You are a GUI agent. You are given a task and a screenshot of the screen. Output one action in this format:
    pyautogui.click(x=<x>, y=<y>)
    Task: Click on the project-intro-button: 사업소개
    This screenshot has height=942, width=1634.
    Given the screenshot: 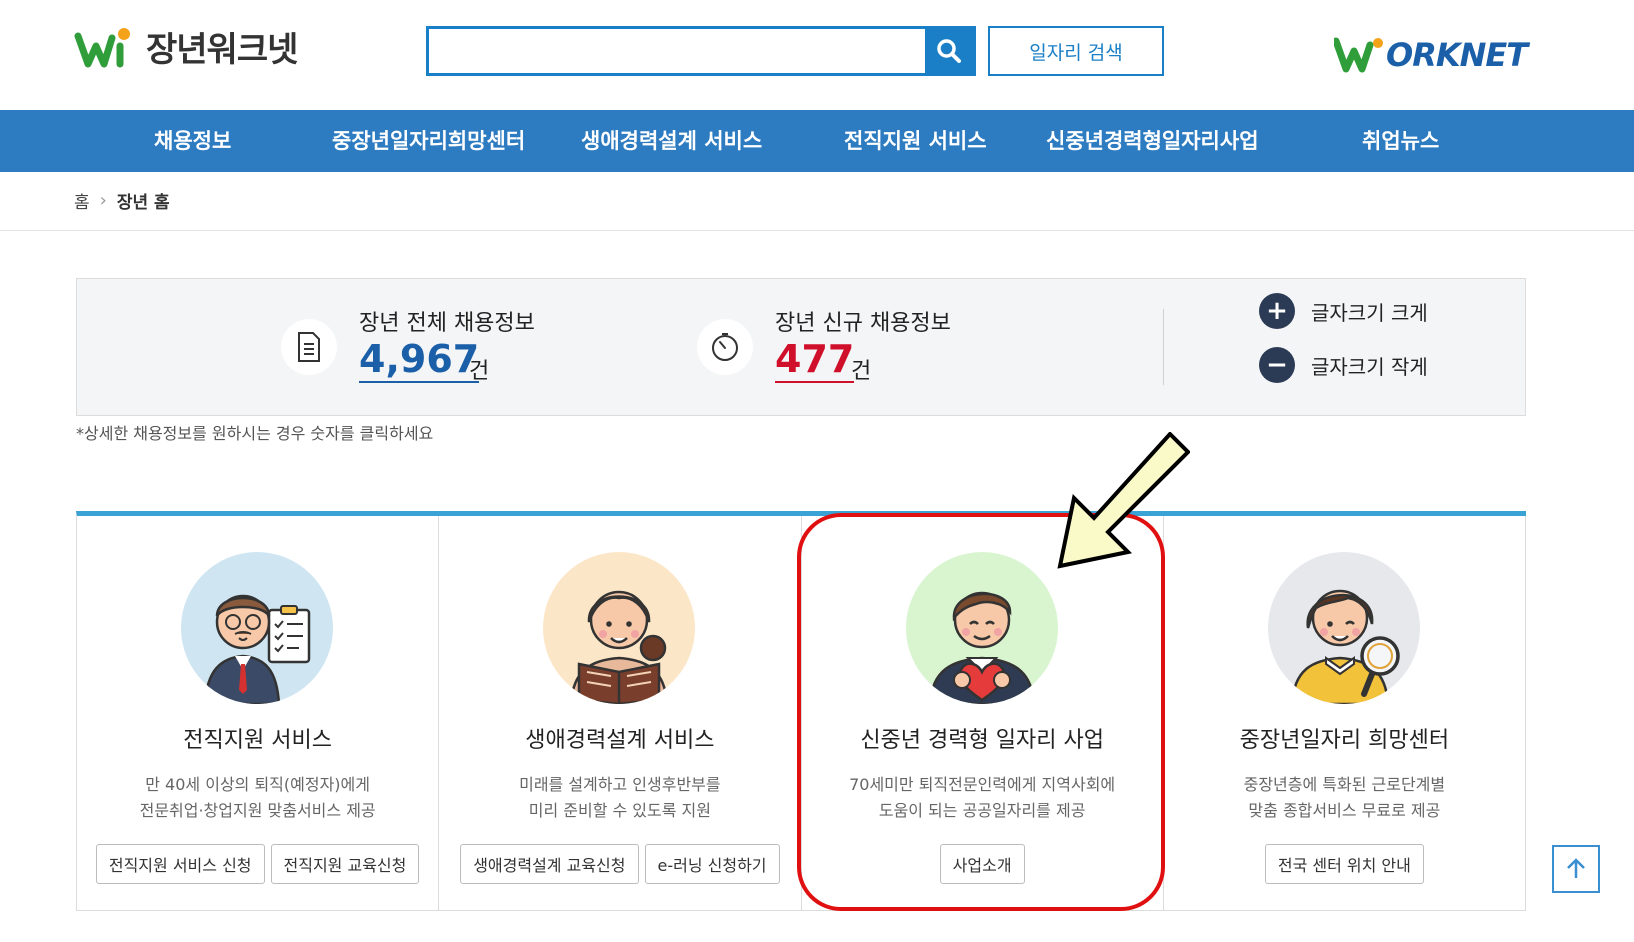 What is the action you would take?
    pyautogui.click(x=982, y=864)
    